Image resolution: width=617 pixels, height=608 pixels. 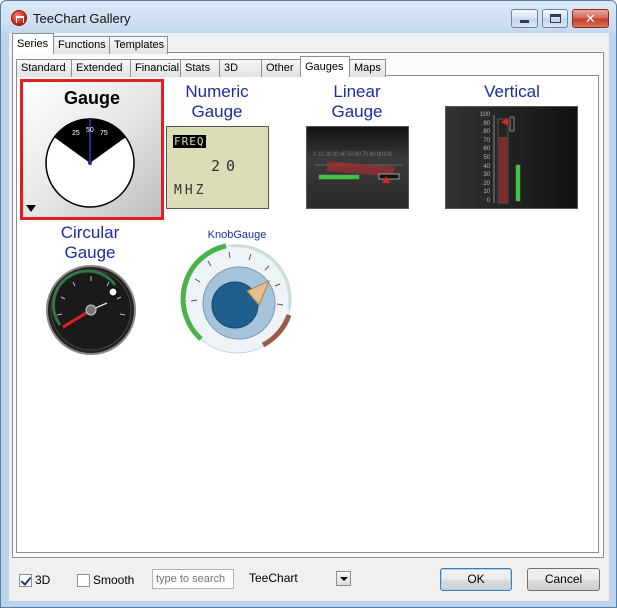 I want to click on minimize-icon, so click(x=524, y=21).